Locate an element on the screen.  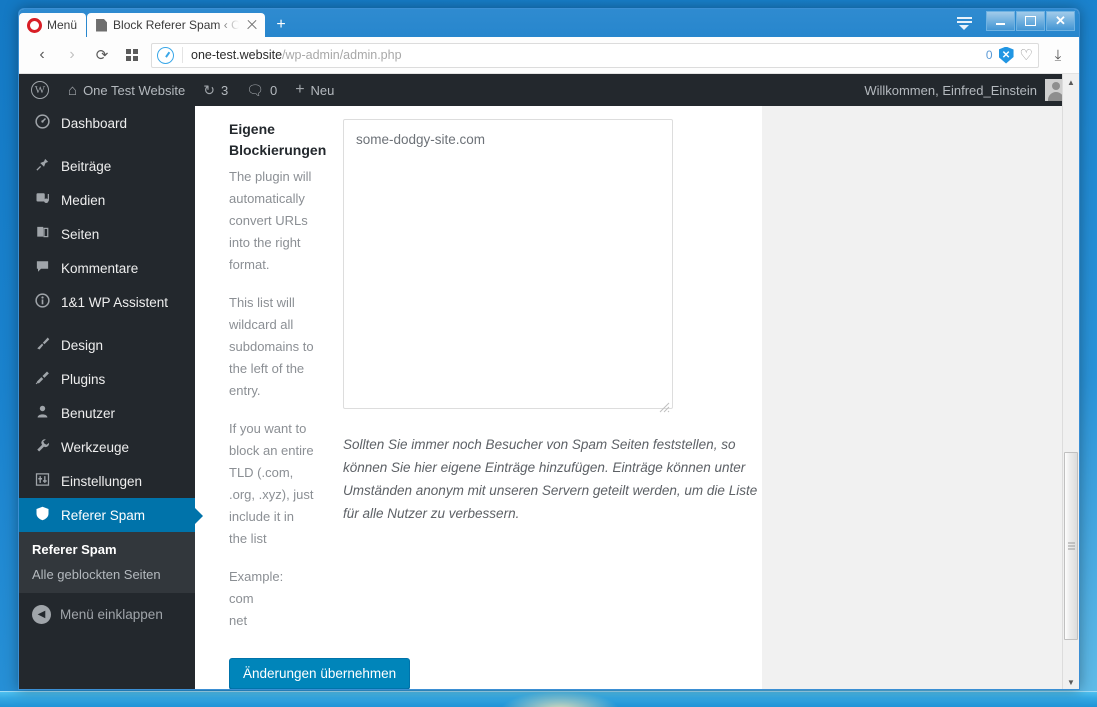
save-changes-button: Änderungen übernehmen is located at coordinates (320, 673).